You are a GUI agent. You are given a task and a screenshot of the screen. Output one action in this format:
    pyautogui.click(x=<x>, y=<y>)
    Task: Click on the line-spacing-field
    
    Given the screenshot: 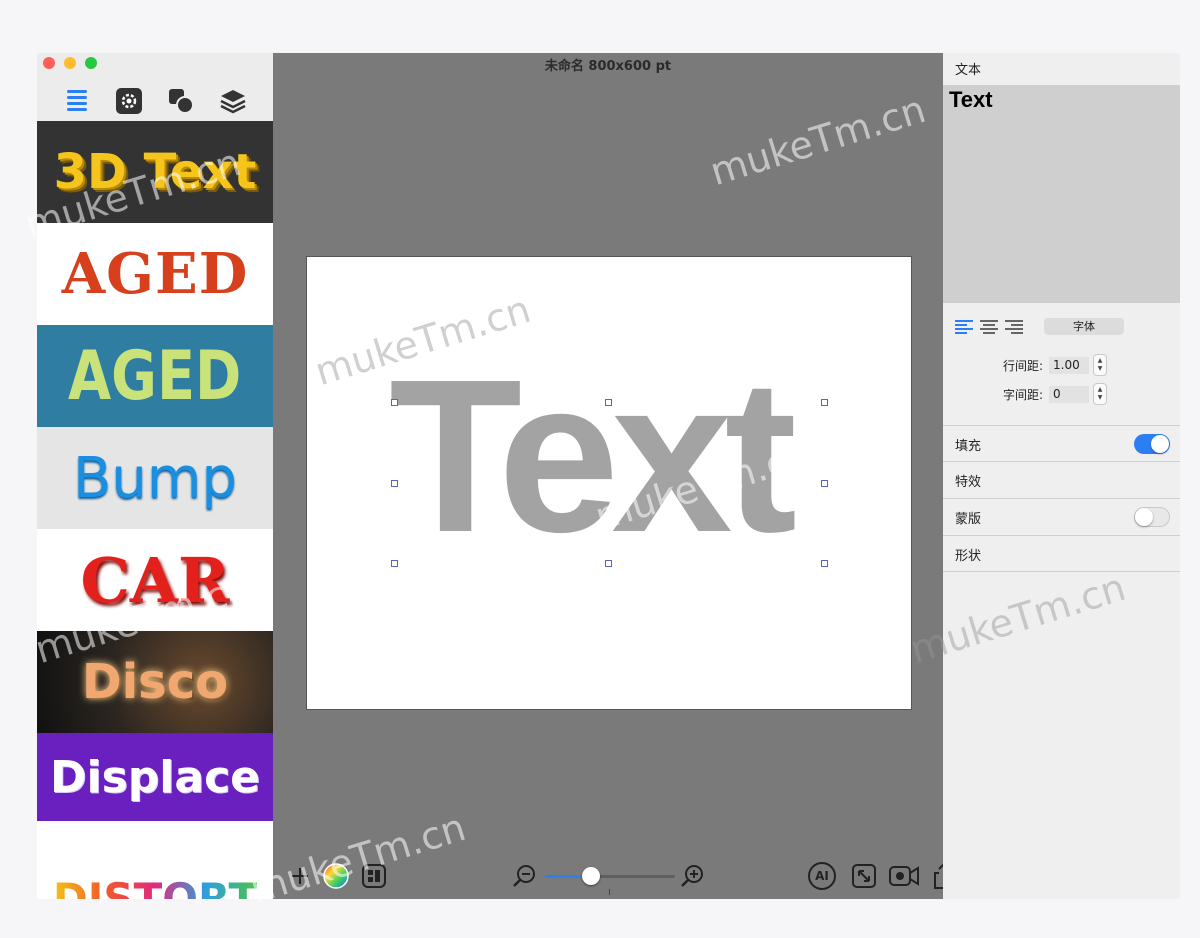 What is the action you would take?
    pyautogui.click(x=1069, y=365)
    